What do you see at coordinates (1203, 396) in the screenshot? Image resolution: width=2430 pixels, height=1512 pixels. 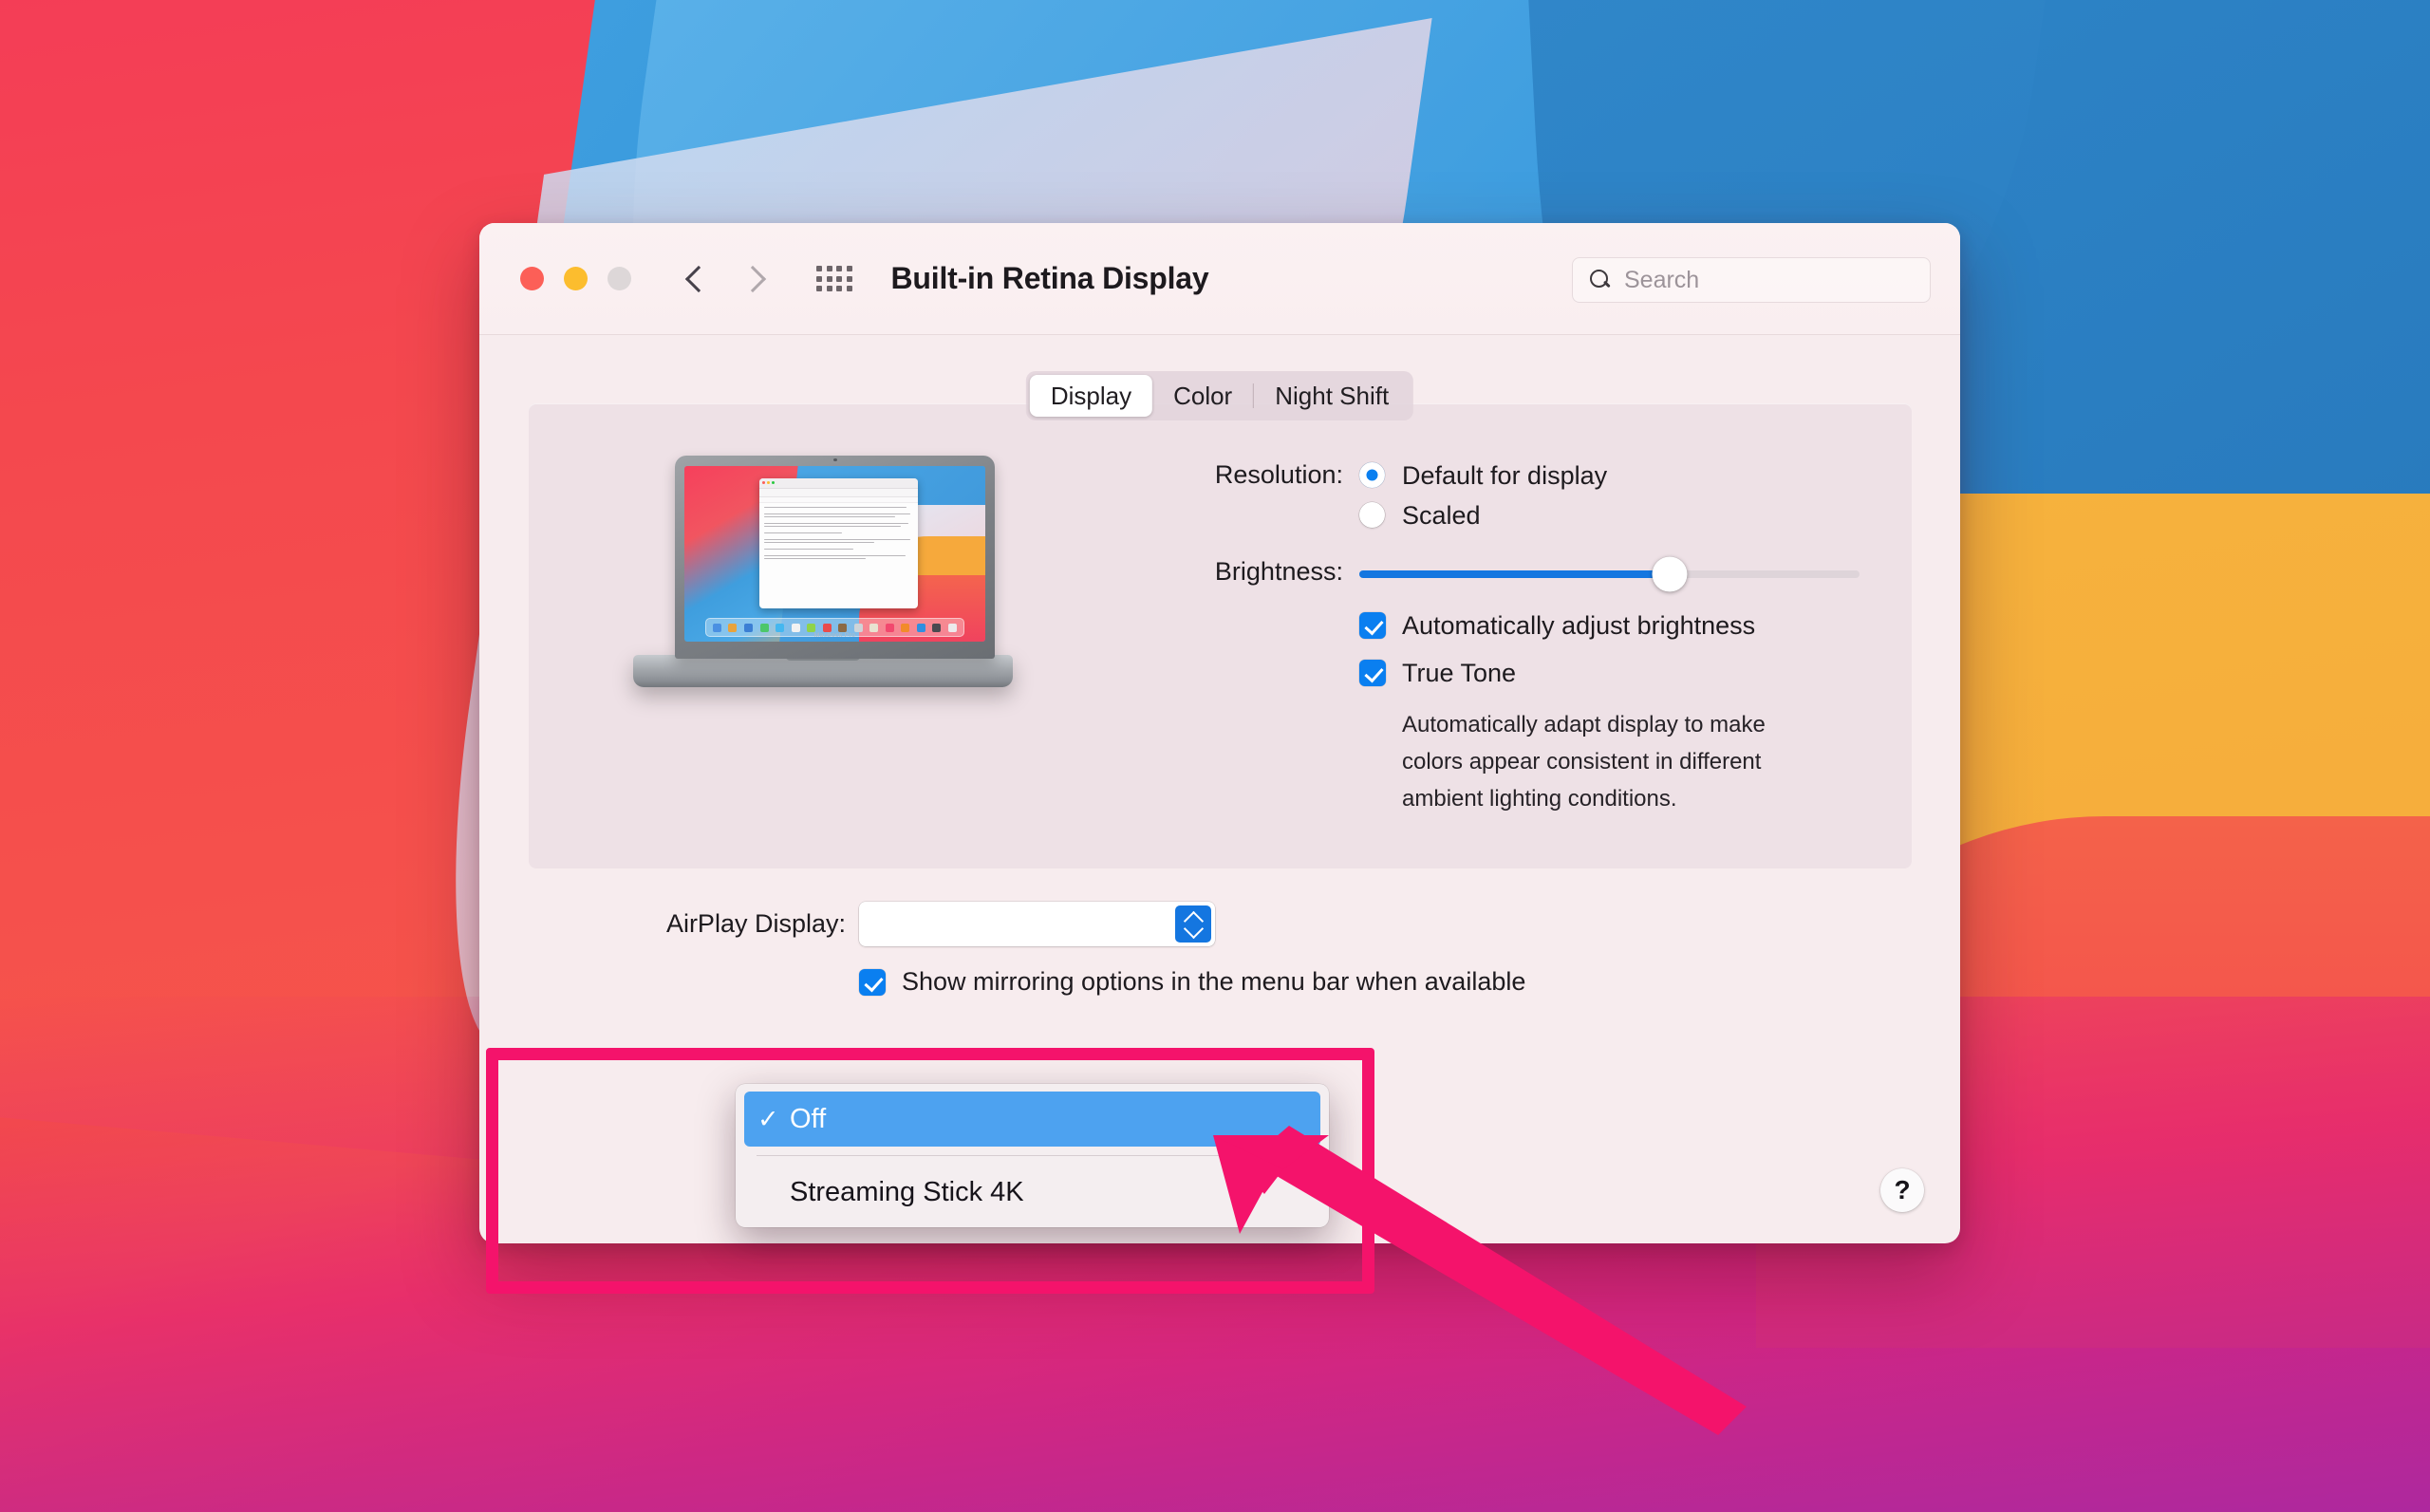 I see `tab-color: Color` at bounding box center [1203, 396].